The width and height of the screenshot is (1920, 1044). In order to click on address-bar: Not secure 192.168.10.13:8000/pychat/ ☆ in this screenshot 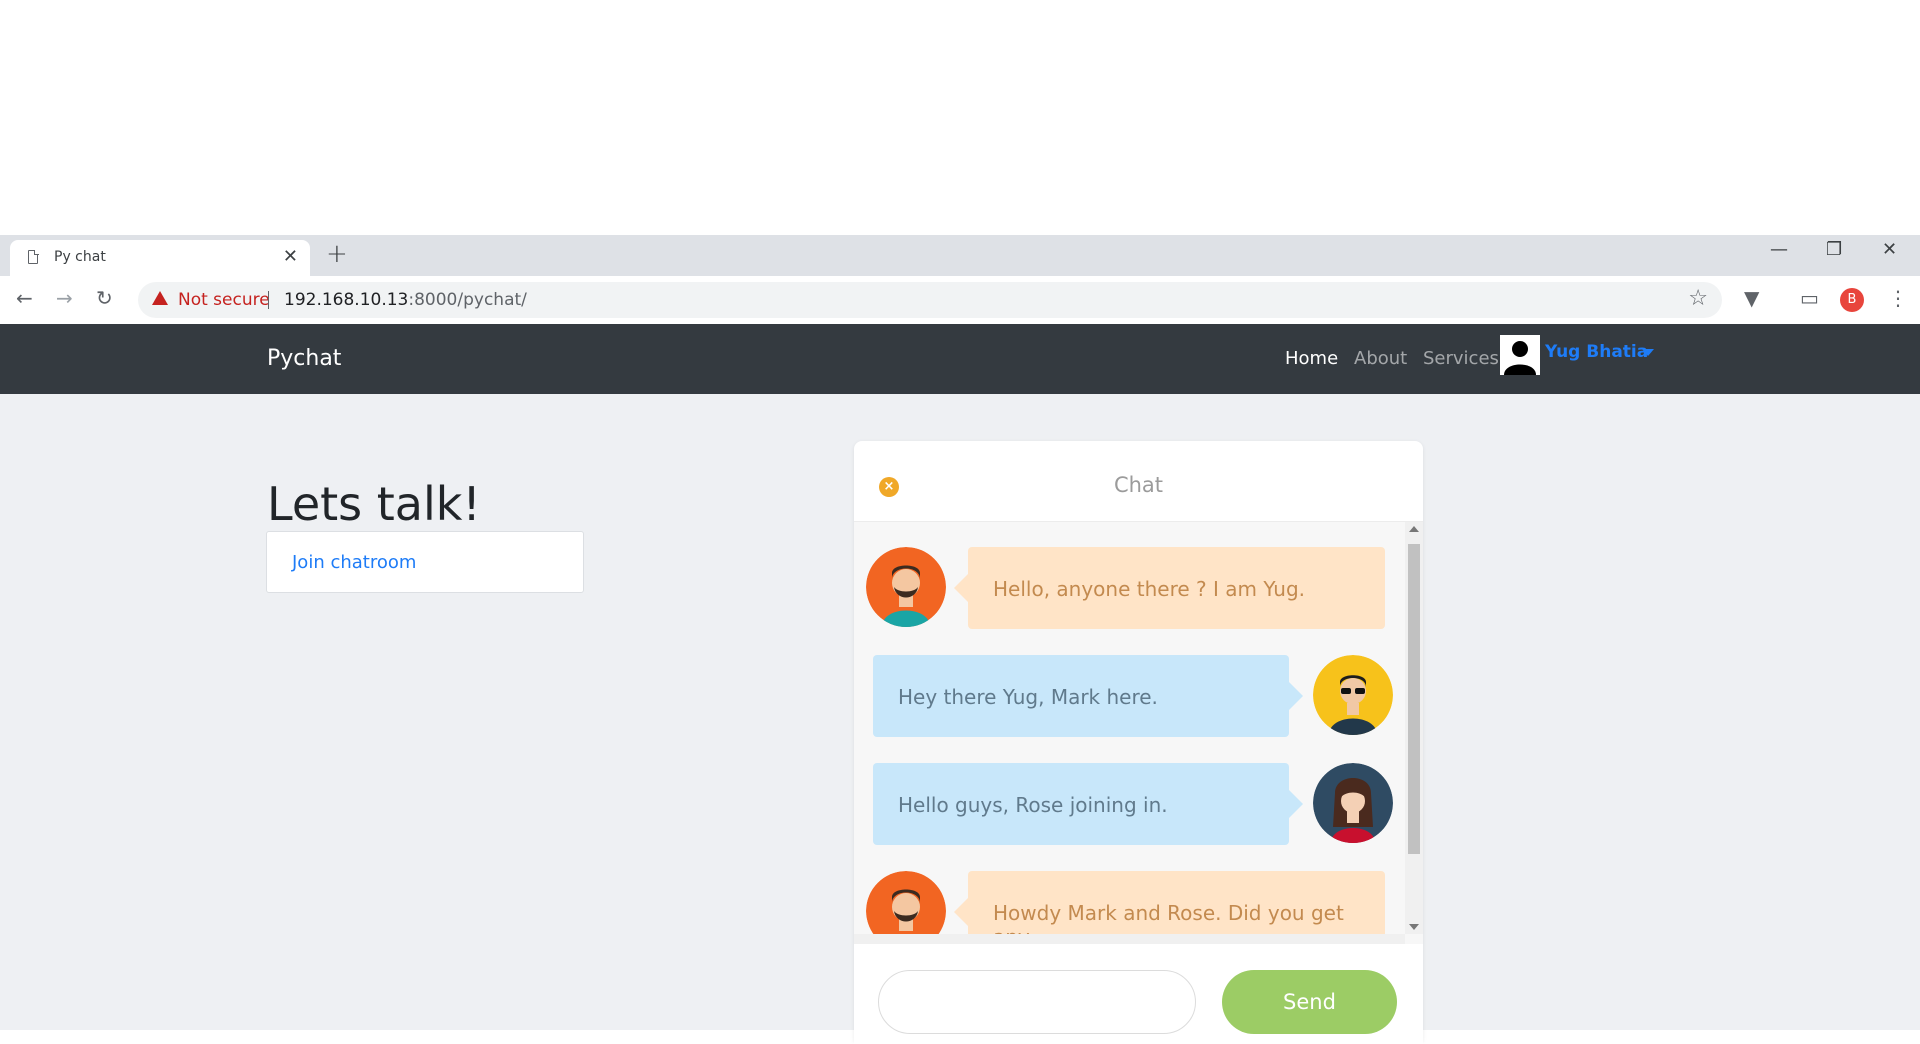, I will do `click(930, 300)`.